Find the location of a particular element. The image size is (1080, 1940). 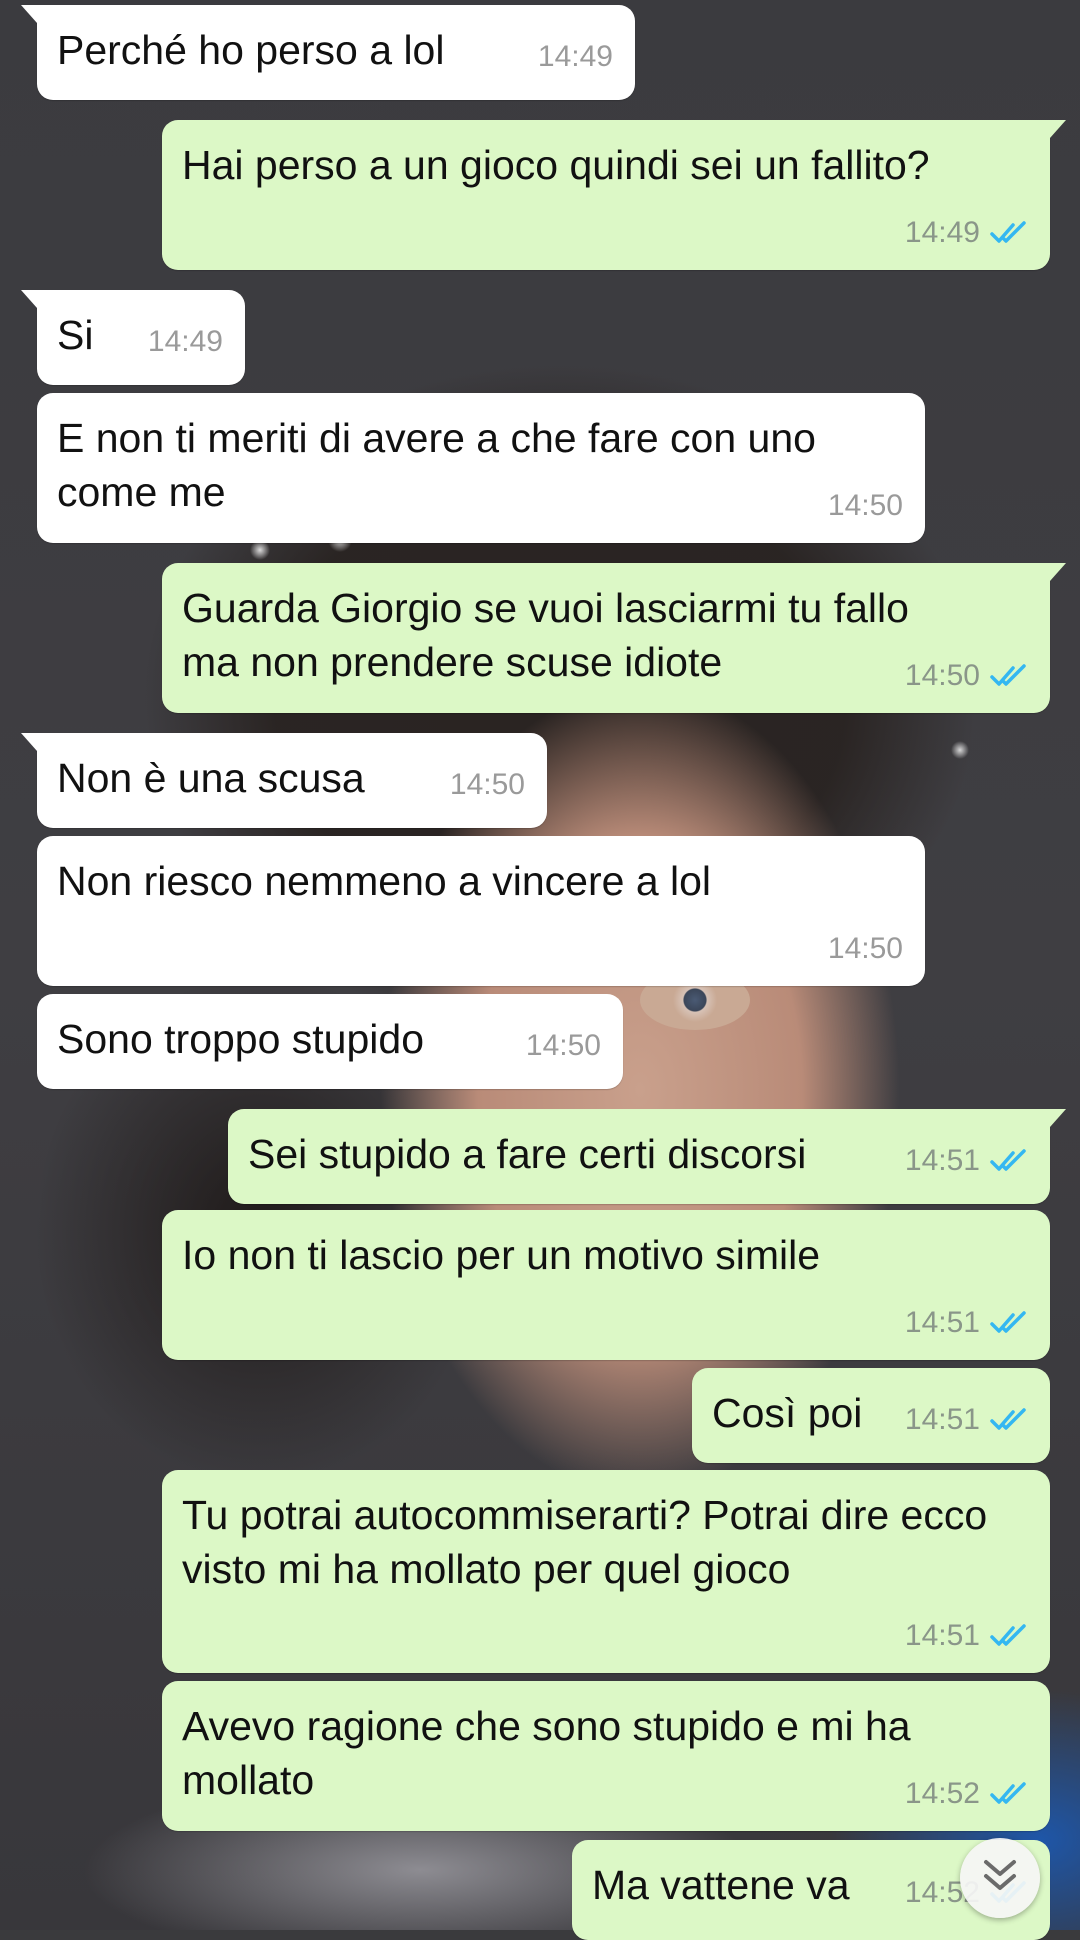

message-text: Non riesco nemmeno a vincere a lol is located at coordinates (384, 881).